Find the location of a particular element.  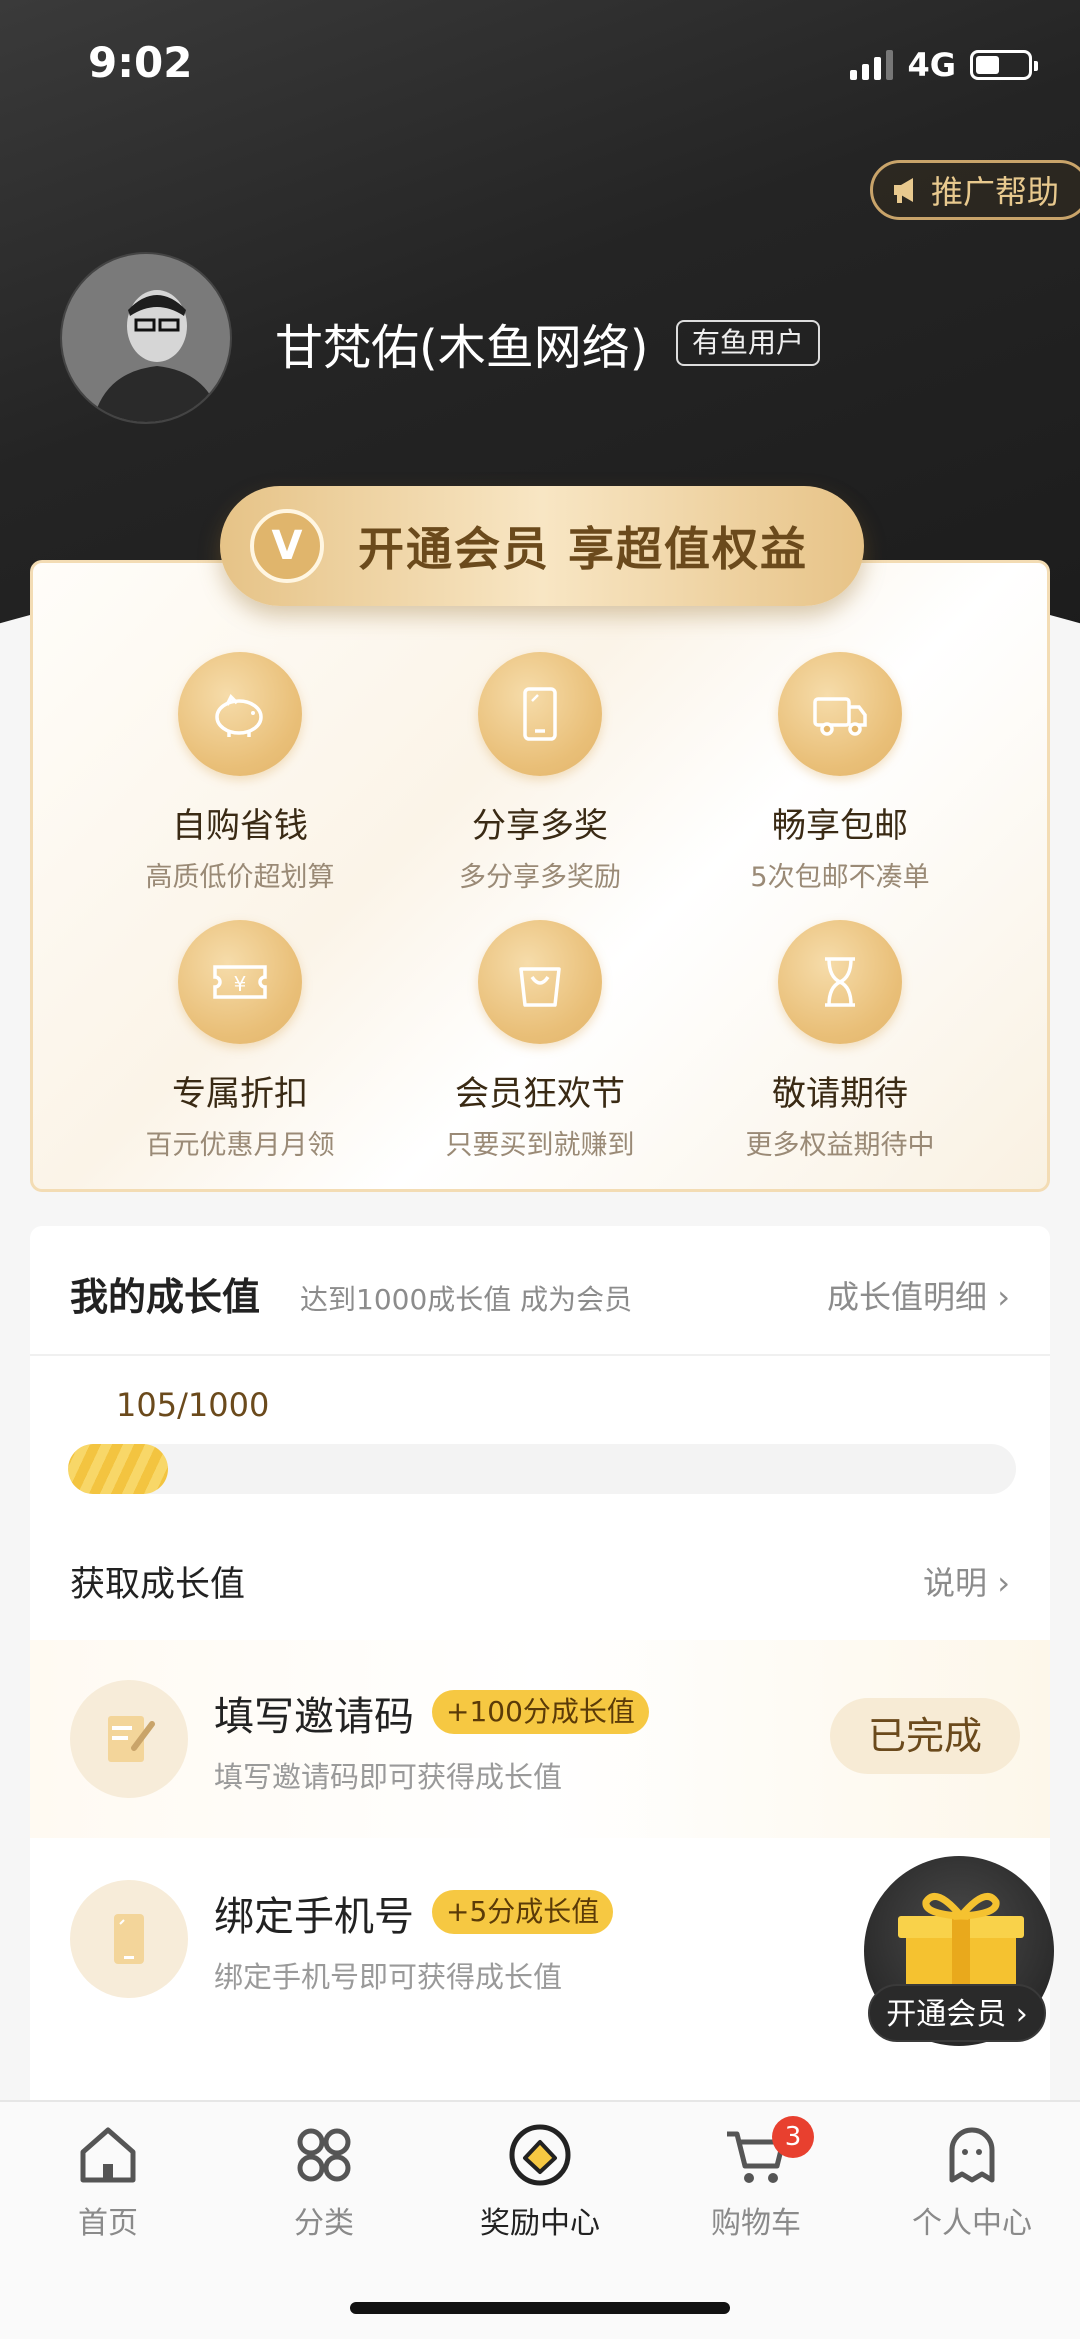

progress-fill is located at coordinates (118, 1469).